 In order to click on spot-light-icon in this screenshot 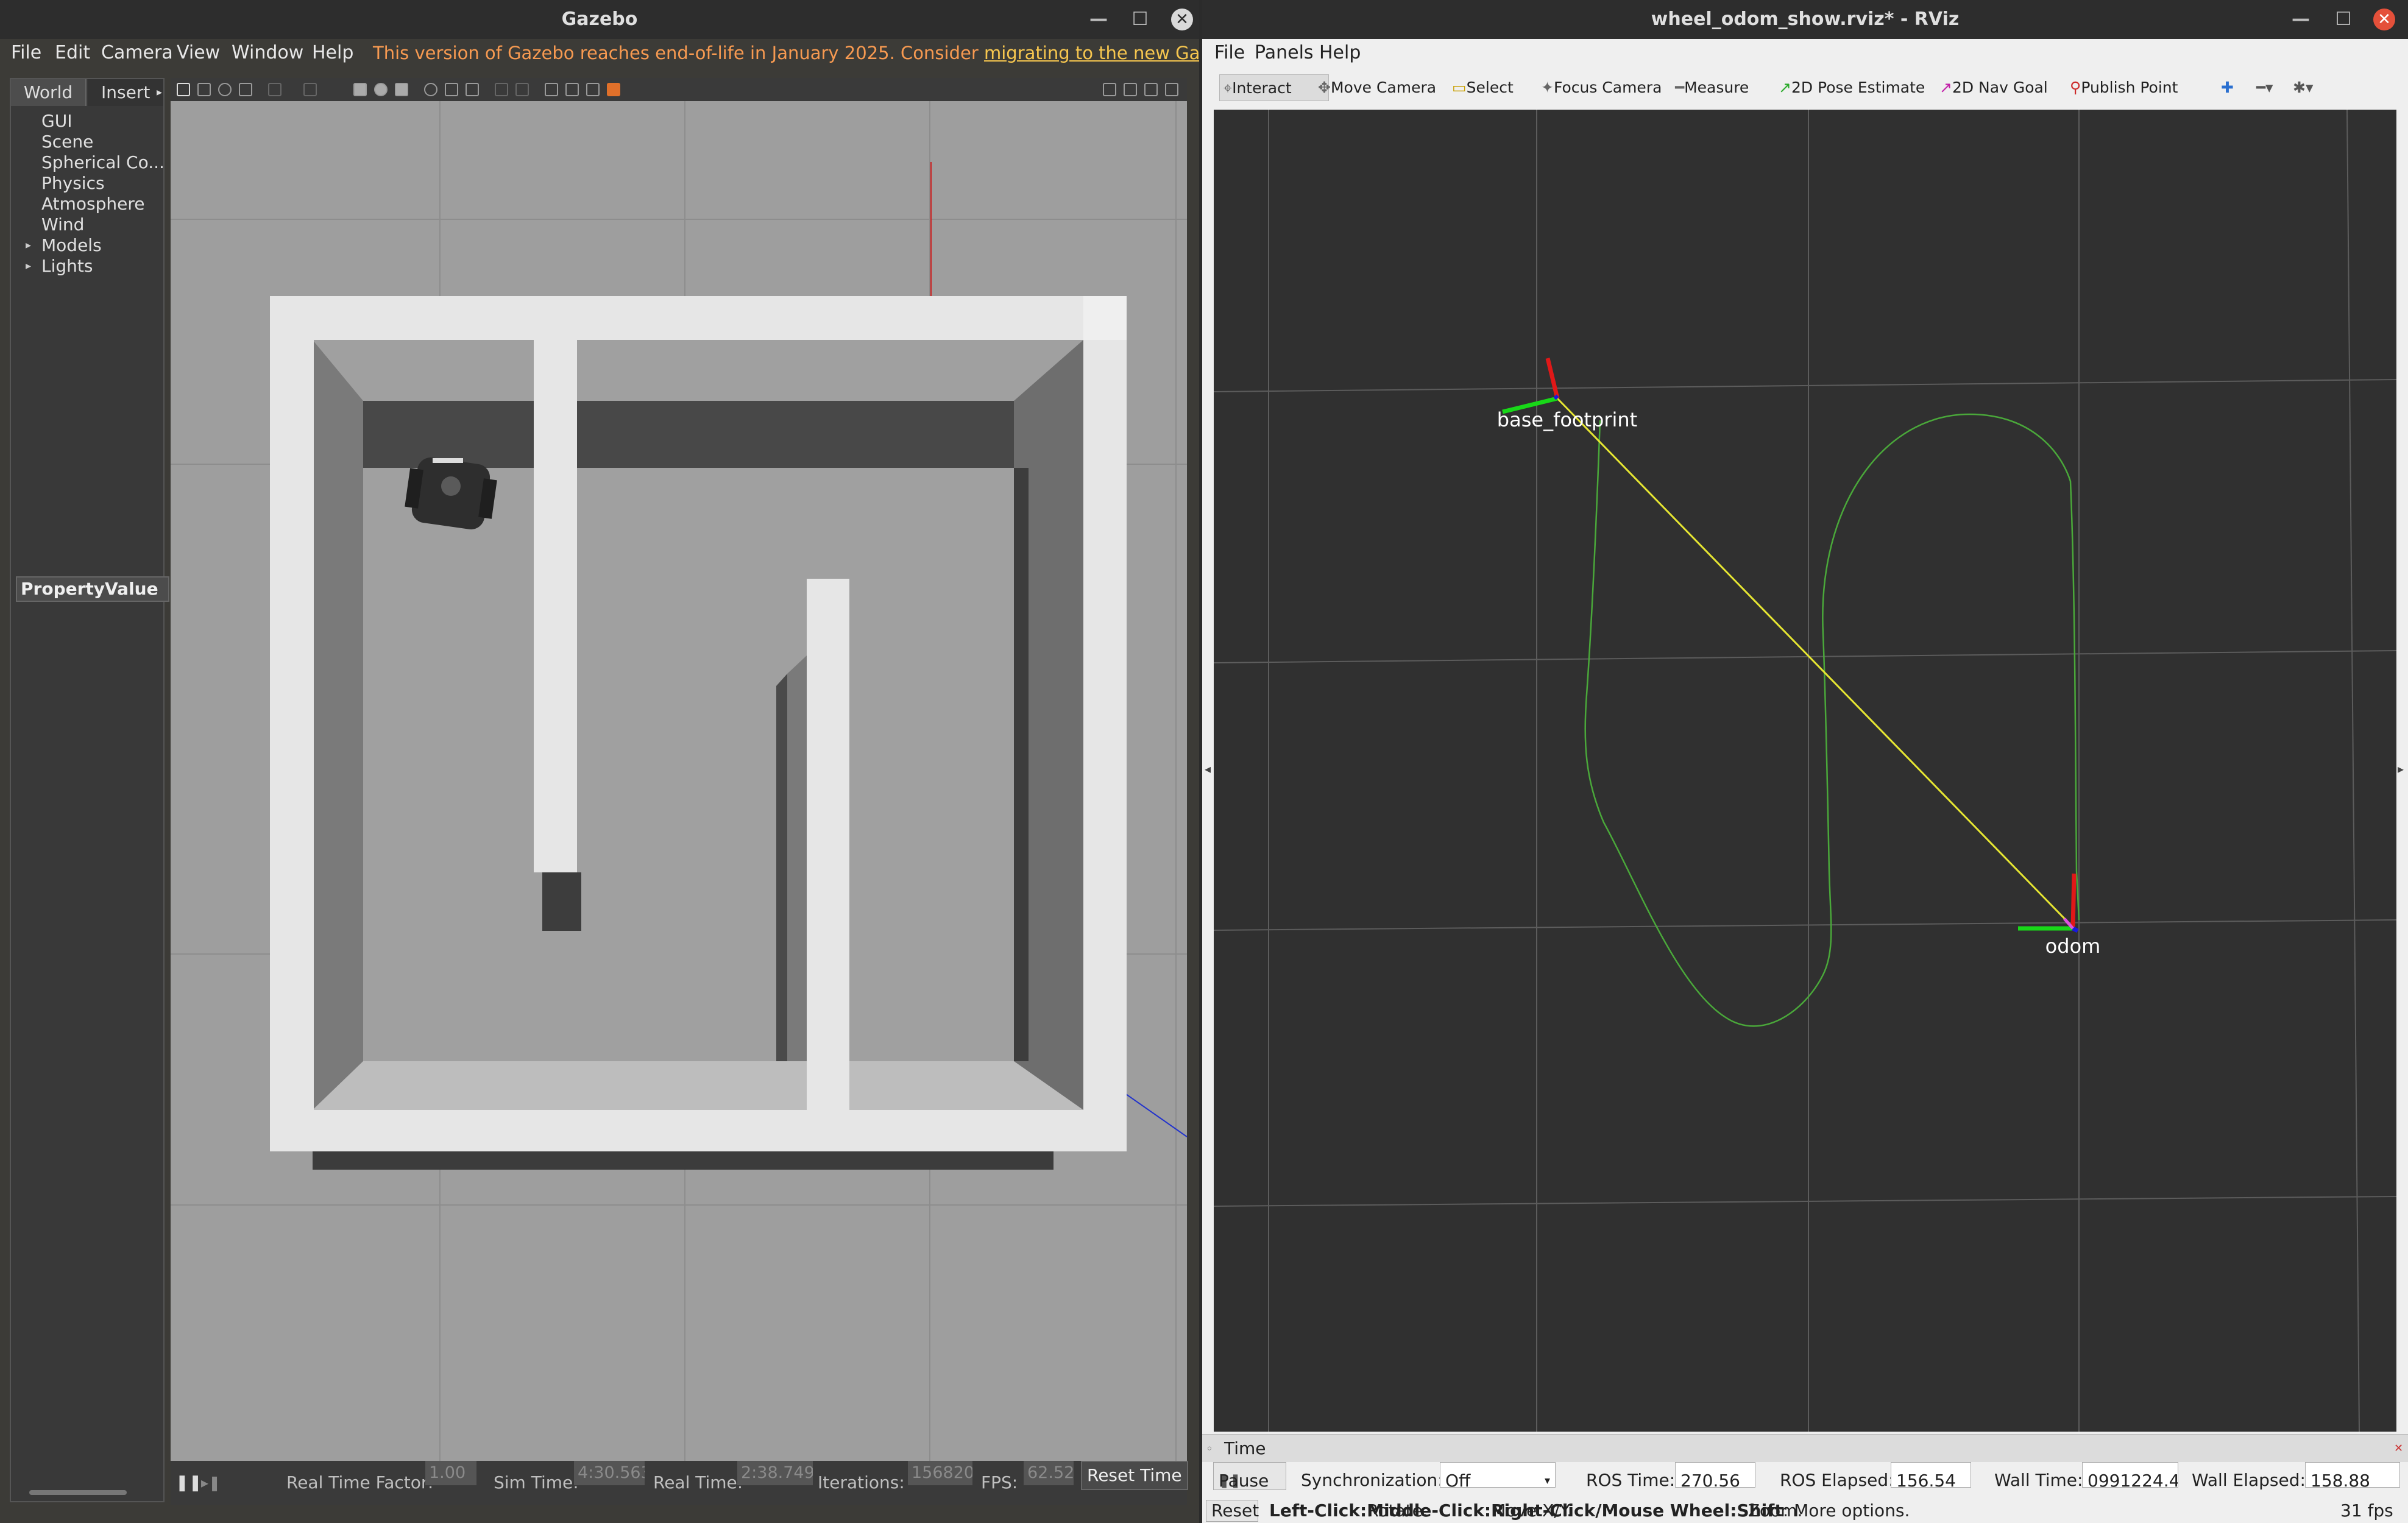, I will do `click(451, 89)`.